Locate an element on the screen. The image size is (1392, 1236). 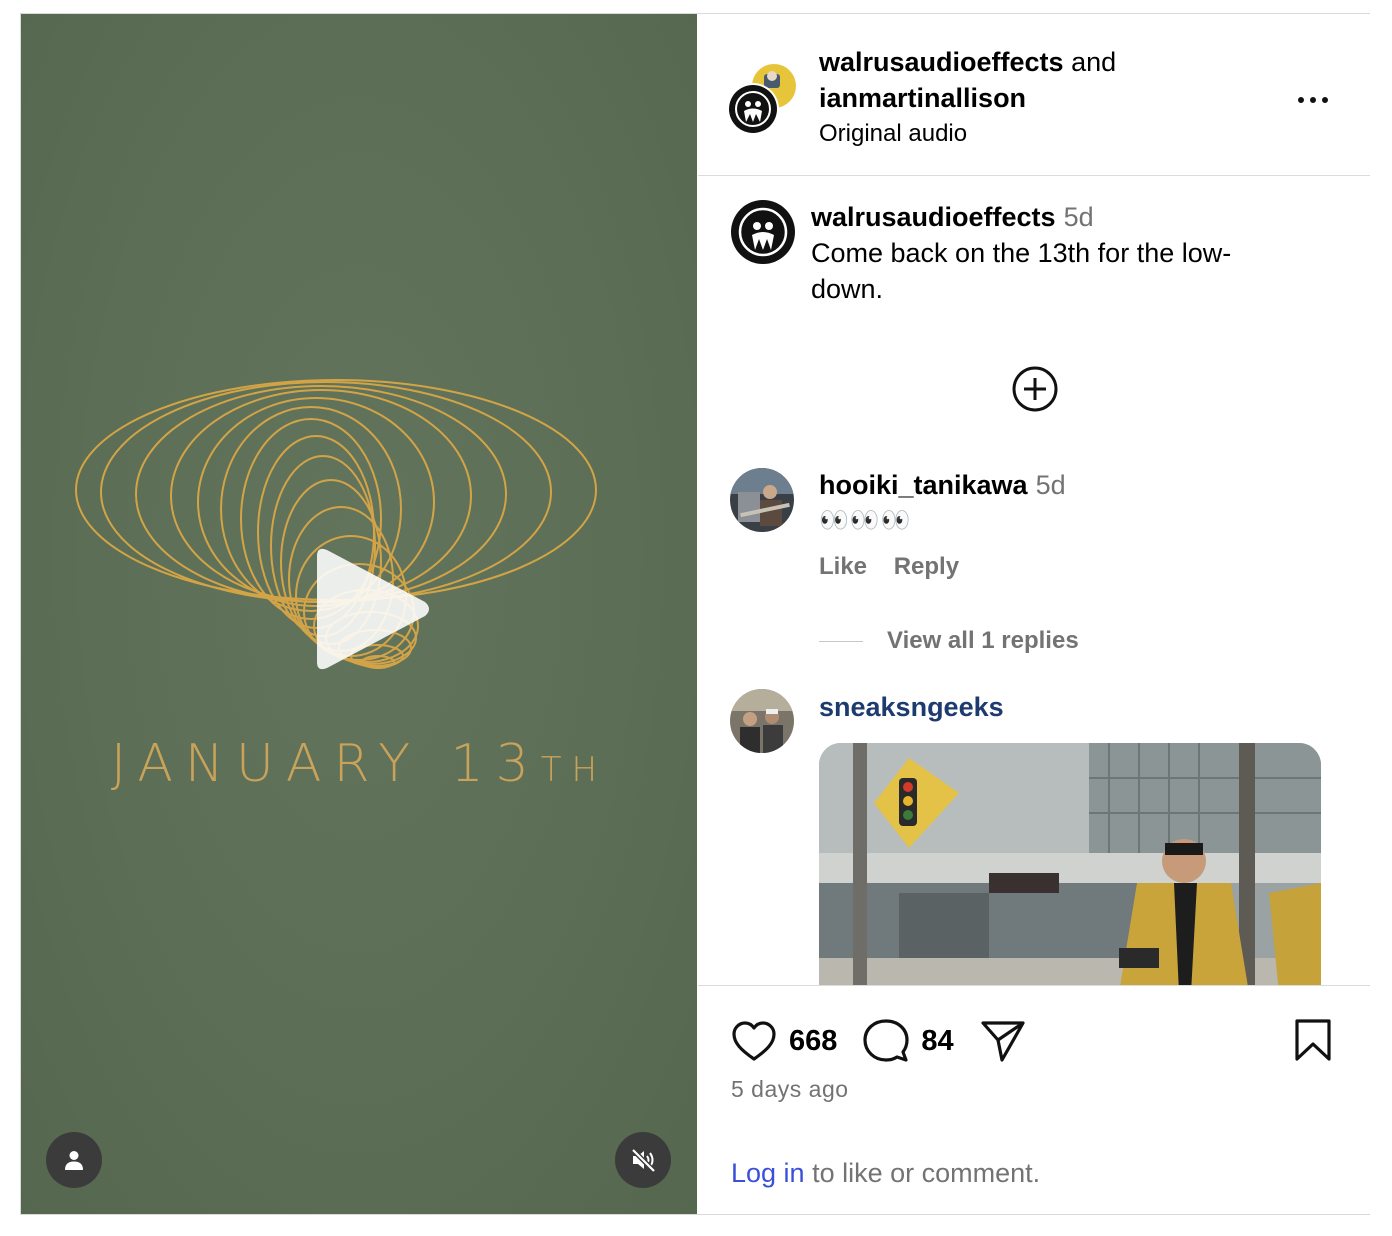
speech-bubble-icon is located at coordinates (886, 1040).